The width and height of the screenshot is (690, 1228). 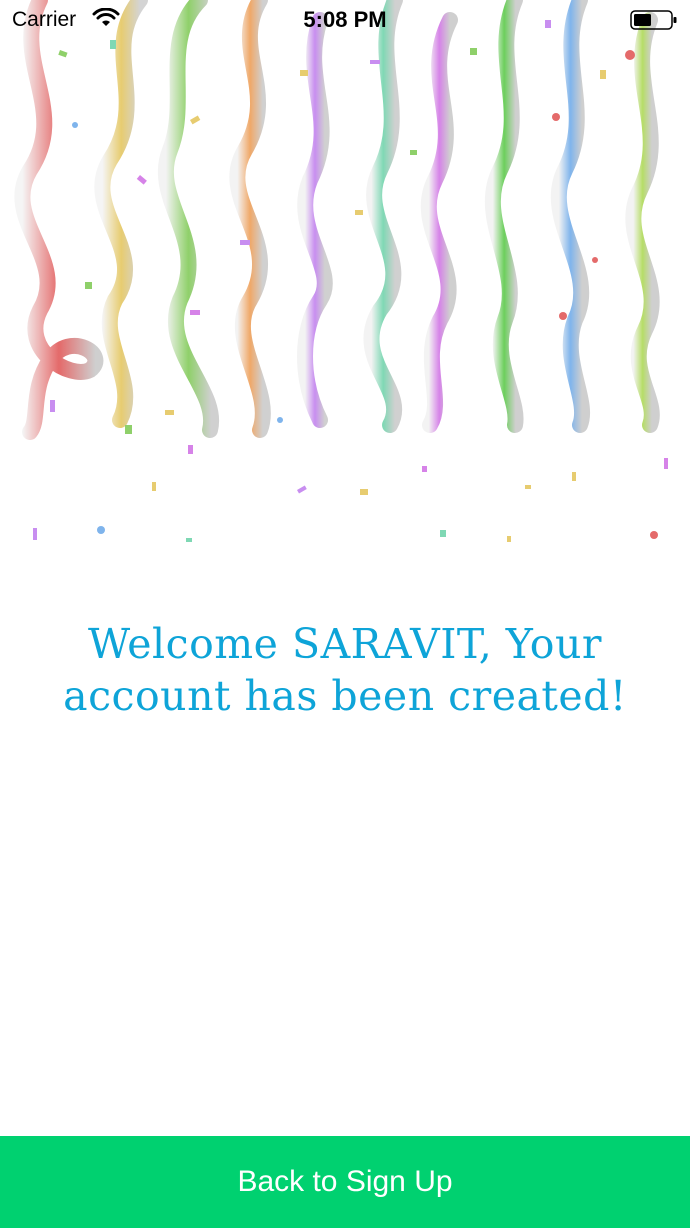 I want to click on back-to-sign-up-button: Back to Sign Up, so click(x=345, y=1182).